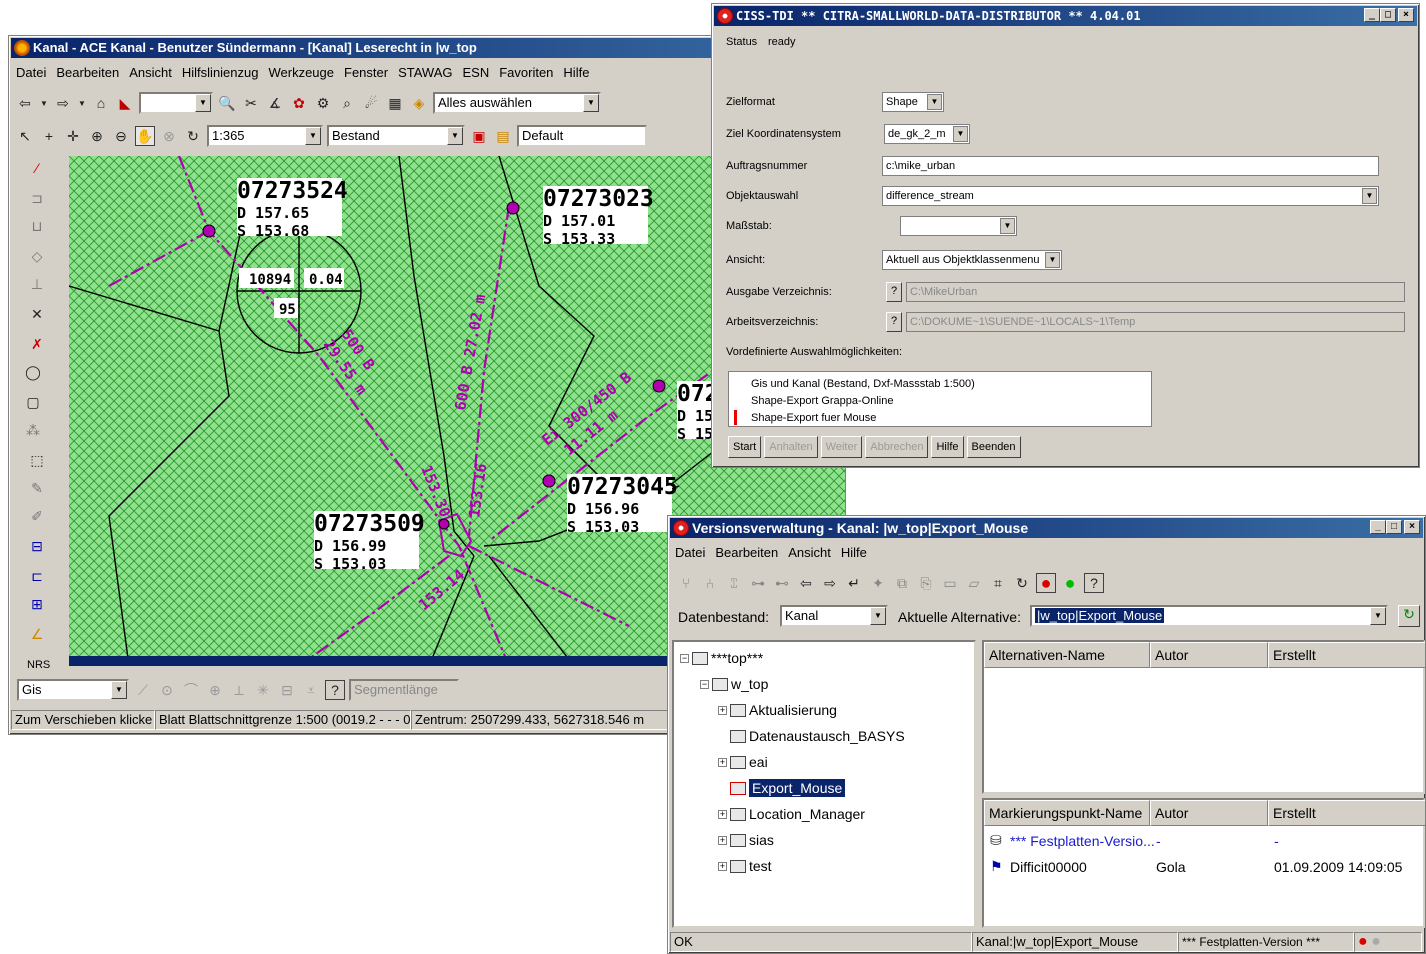 This screenshot has width=1426, height=954. What do you see at coordinates (301, 72) in the screenshot?
I see `menu-werkzeuge: Werkzeuge` at bounding box center [301, 72].